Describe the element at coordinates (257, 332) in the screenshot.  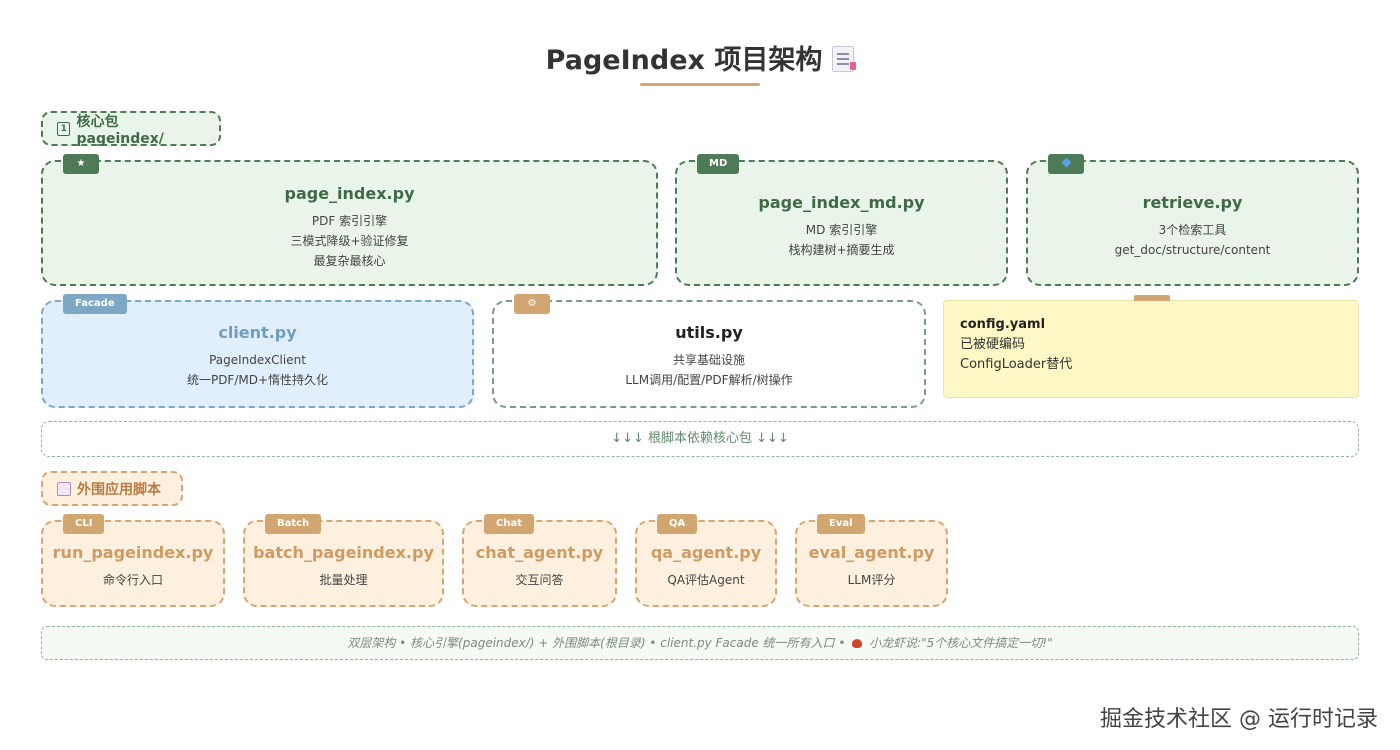
I see `client-title: client.py` at that location.